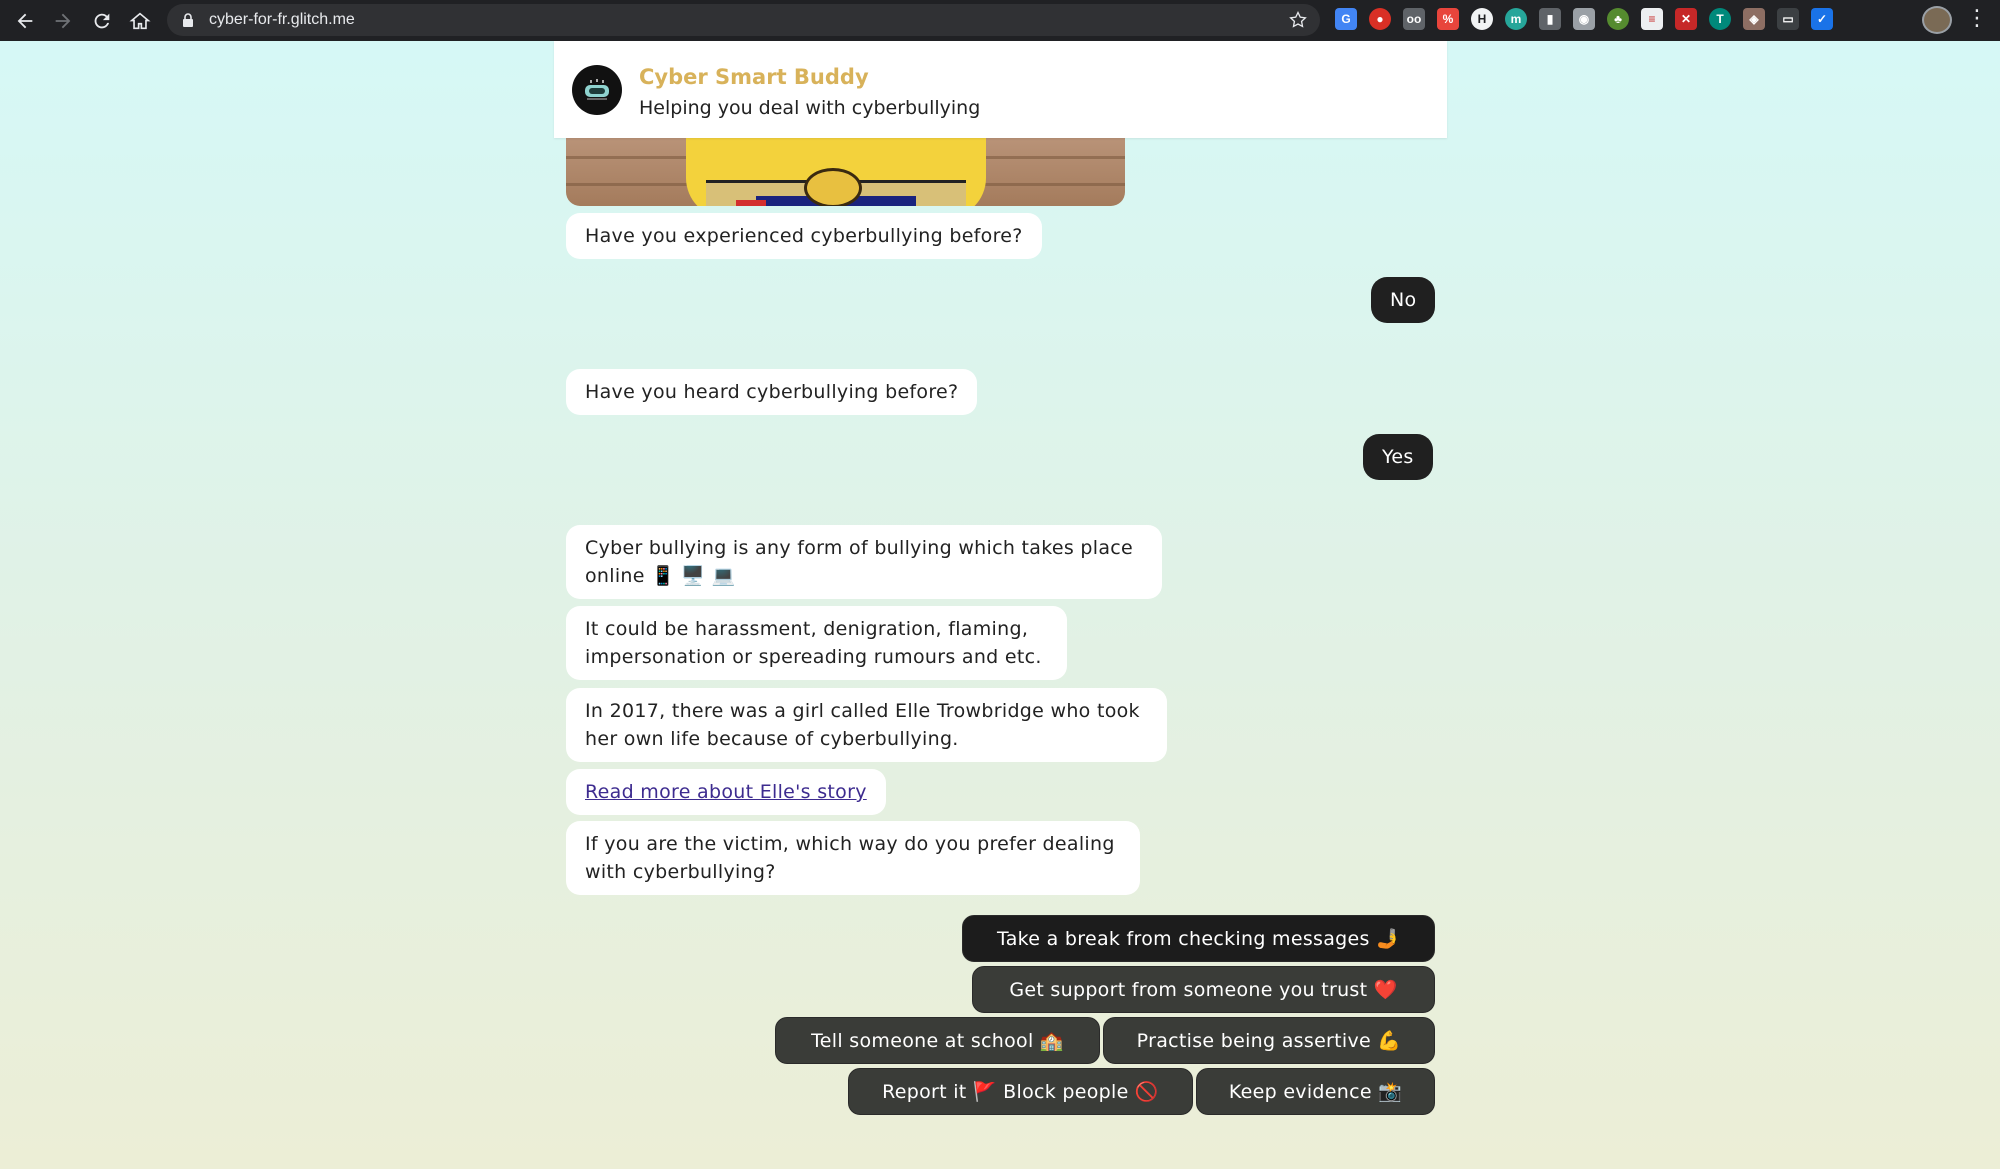  Describe the element at coordinates (810, 108) in the screenshot. I see `bot-subtitle: Helping you deal with cyberbullying` at that location.